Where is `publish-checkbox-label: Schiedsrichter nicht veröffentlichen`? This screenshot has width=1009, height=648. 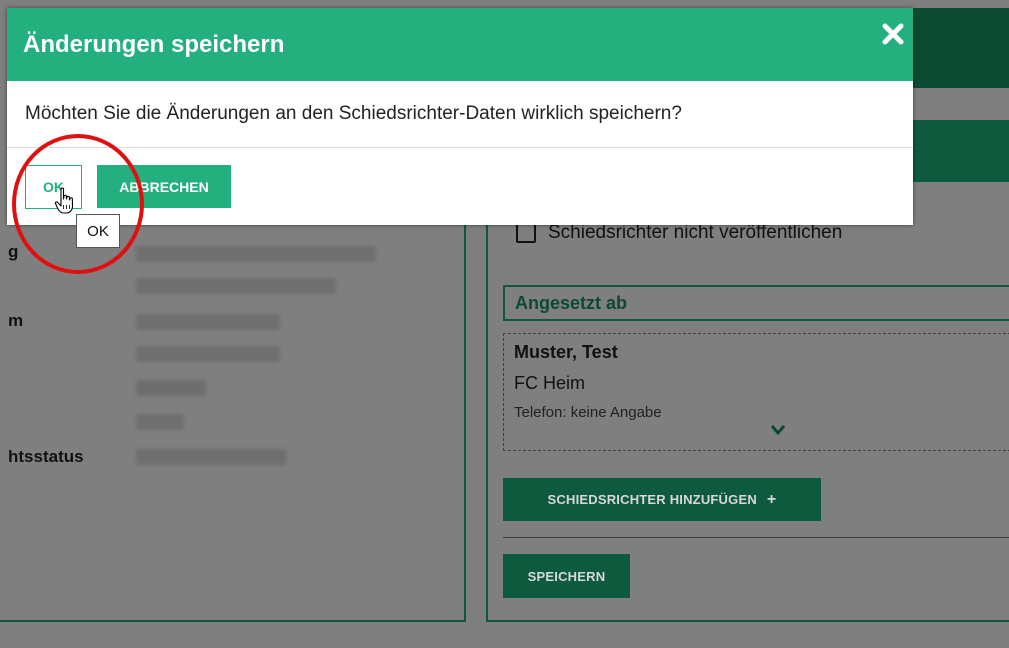
publish-checkbox-label: Schiedsrichter nicht veröffentlichen is located at coordinates (695, 232).